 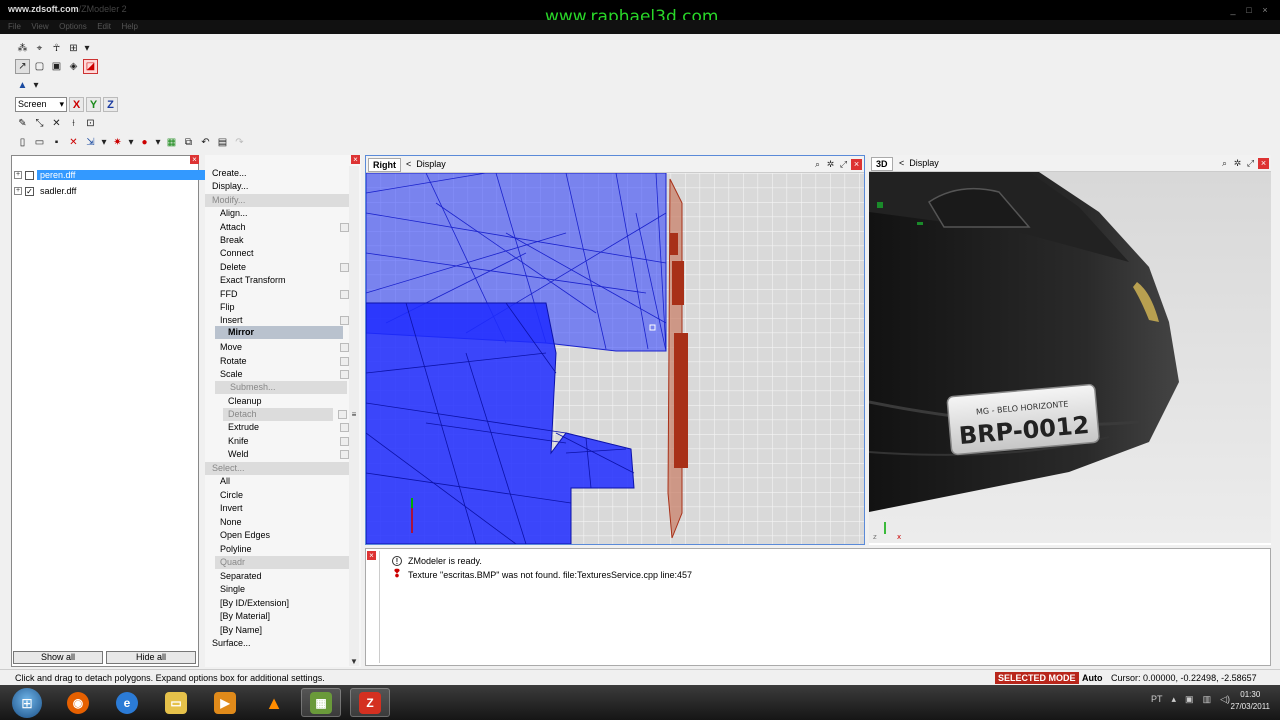 I want to click on cmd-mirror: Mirror, so click(x=287, y=332).